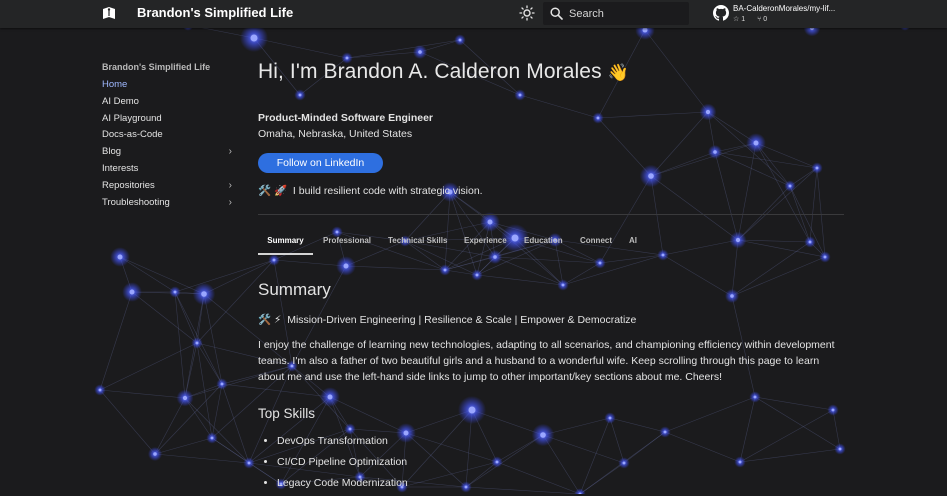  What do you see at coordinates (109, 13) in the screenshot?
I see `book-logo-icon` at bounding box center [109, 13].